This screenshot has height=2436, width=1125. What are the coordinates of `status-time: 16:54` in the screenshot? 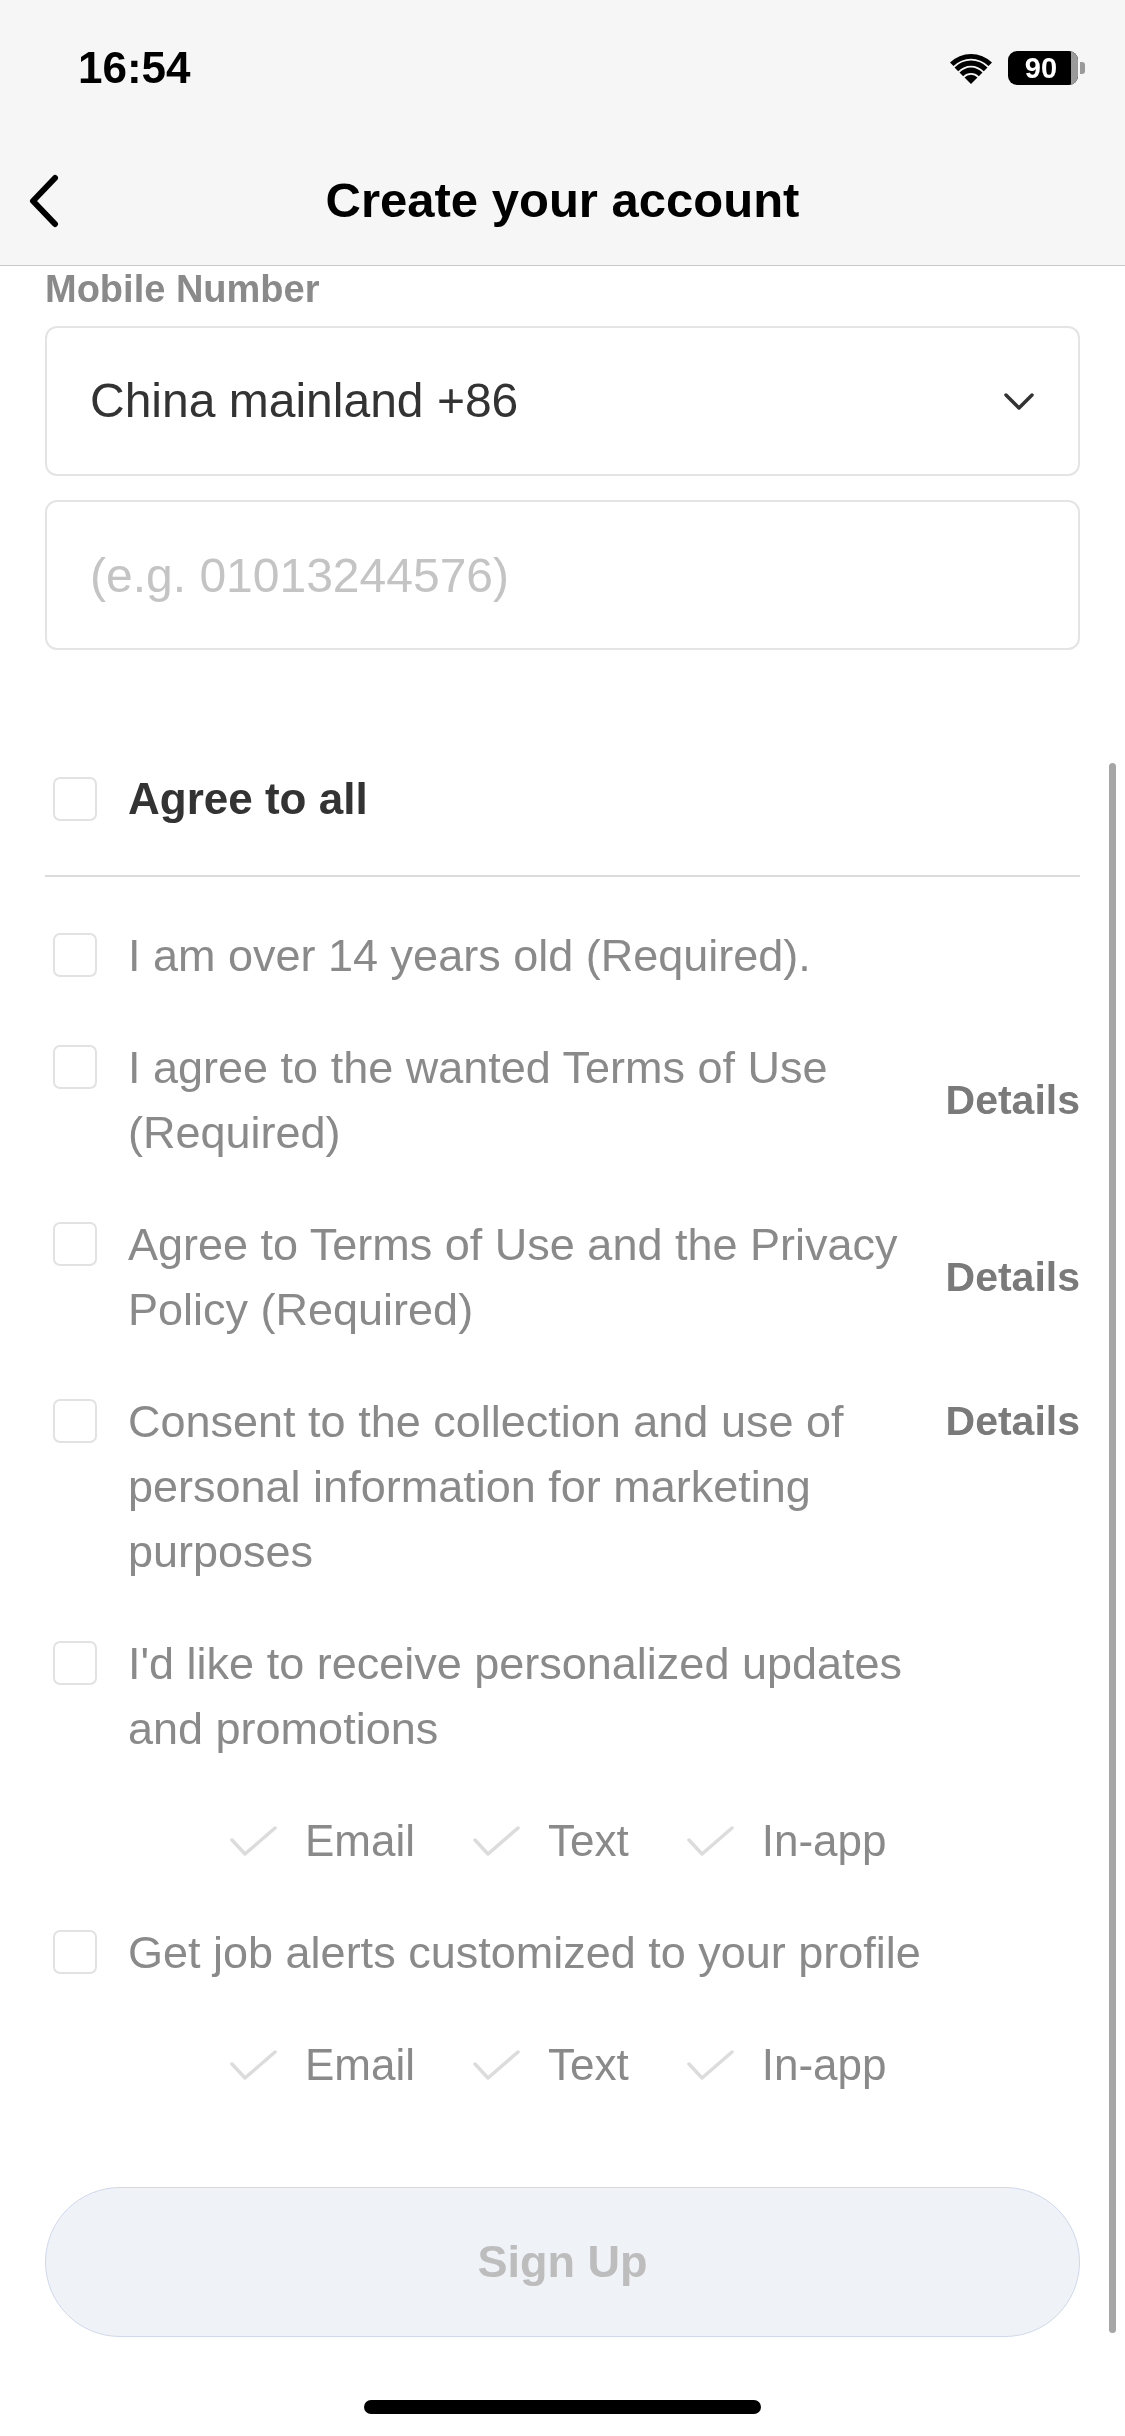 It's located at (134, 68).